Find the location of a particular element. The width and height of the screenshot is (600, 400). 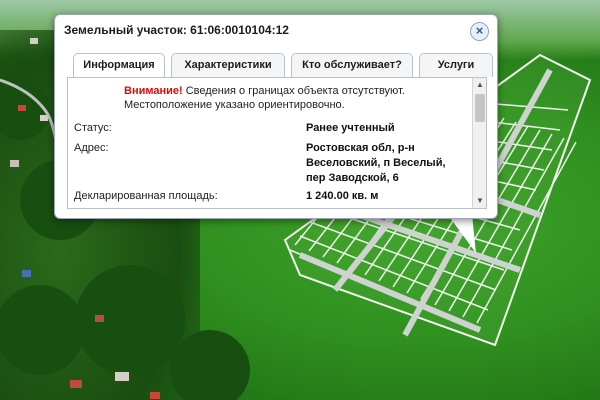

popup-title: Земельный участок: 61:06:0010104:12 is located at coordinates (176, 30).